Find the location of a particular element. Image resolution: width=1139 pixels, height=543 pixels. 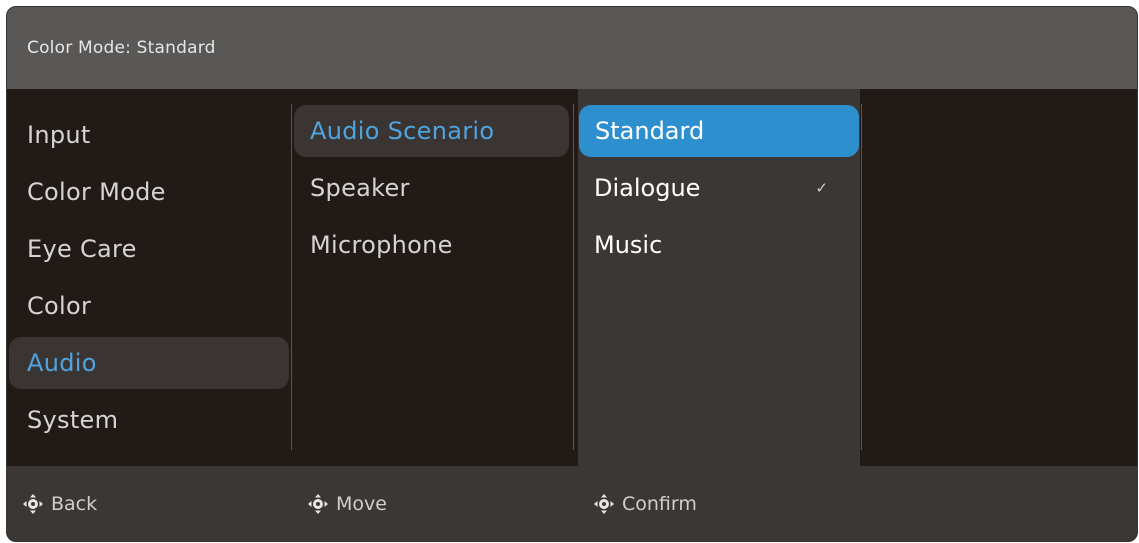

menu-item-audio: Audio is located at coordinates (149, 363).